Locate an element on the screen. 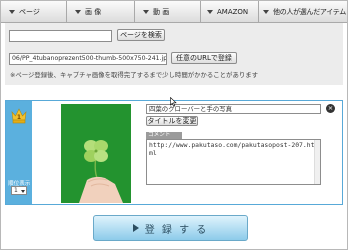 This screenshot has width=348, height=250. item-photo is located at coordinates (96, 153).